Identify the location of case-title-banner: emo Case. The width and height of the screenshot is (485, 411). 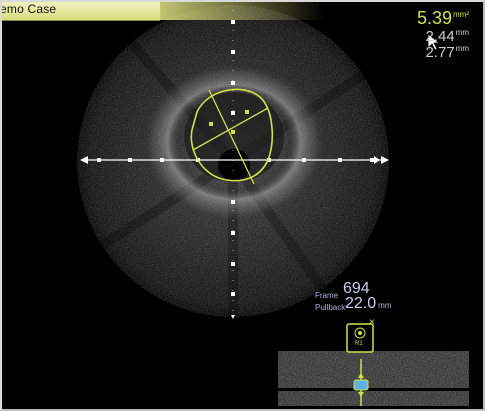
(80, 11).